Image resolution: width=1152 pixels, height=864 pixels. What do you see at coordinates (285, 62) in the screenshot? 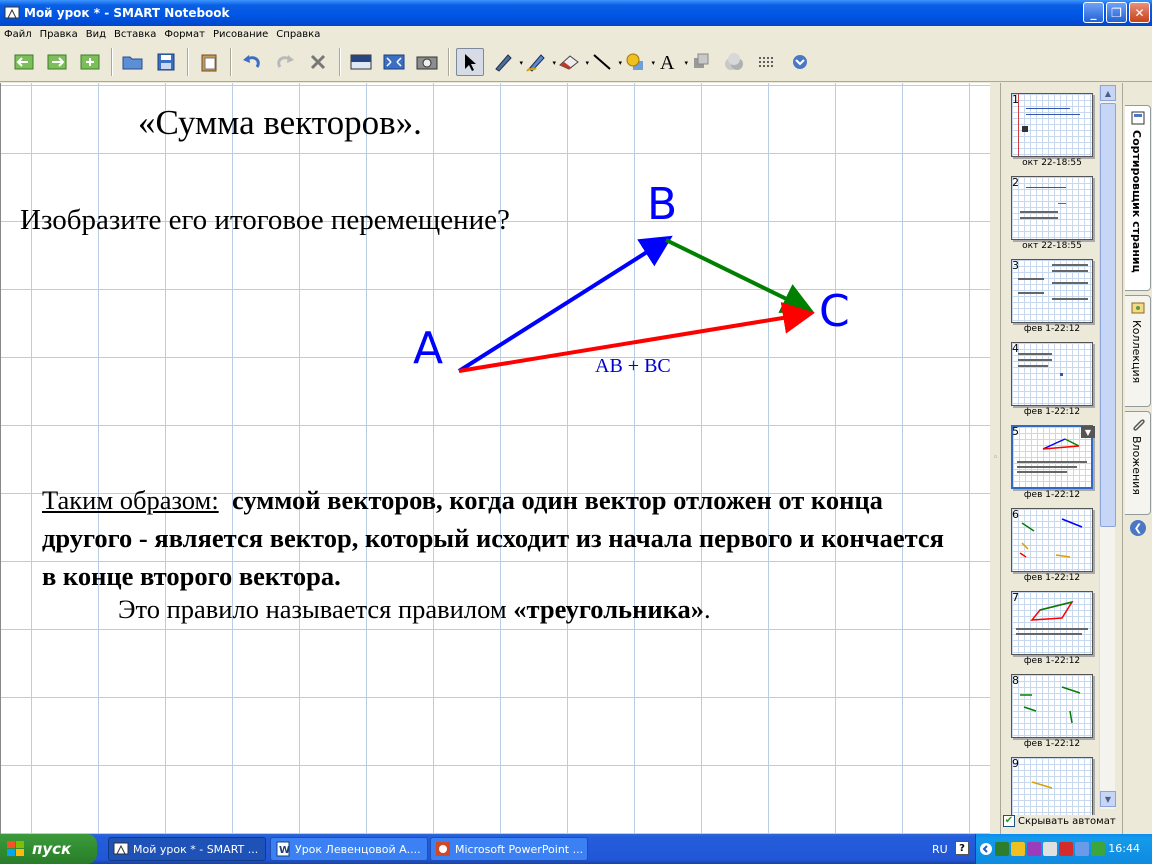
I see `redo-button` at bounding box center [285, 62].